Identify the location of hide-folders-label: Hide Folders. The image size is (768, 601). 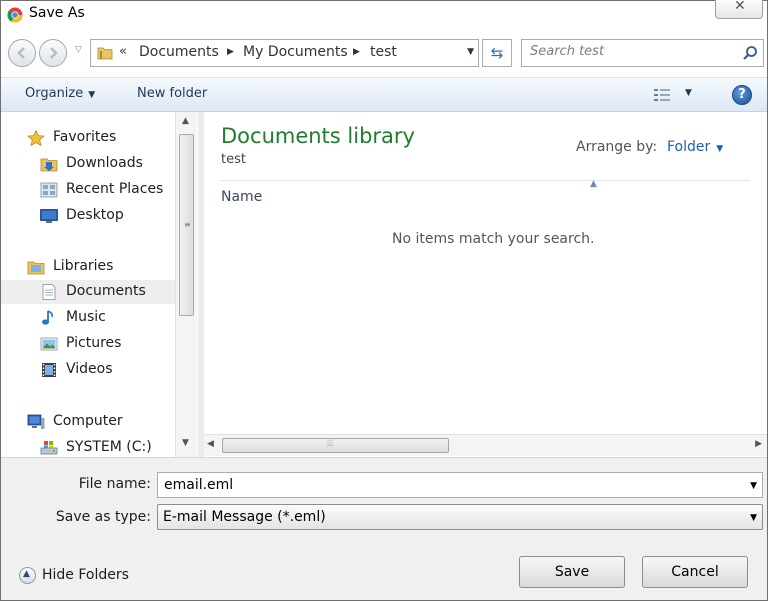
(85, 575).